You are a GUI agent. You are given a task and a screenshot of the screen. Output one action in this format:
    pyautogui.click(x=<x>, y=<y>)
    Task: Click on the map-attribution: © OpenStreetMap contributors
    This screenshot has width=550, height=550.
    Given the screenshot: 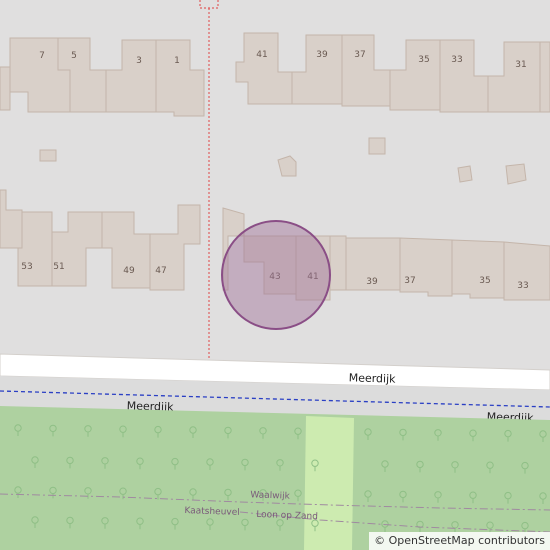 What is the action you would take?
    pyautogui.click(x=459, y=541)
    